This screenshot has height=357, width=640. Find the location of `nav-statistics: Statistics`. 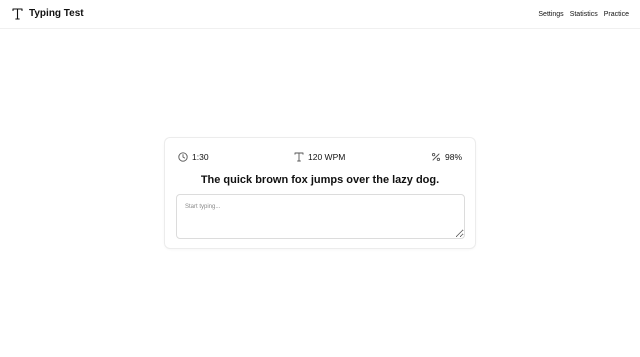

nav-statistics: Statistics is located at coordinates (584, 14).